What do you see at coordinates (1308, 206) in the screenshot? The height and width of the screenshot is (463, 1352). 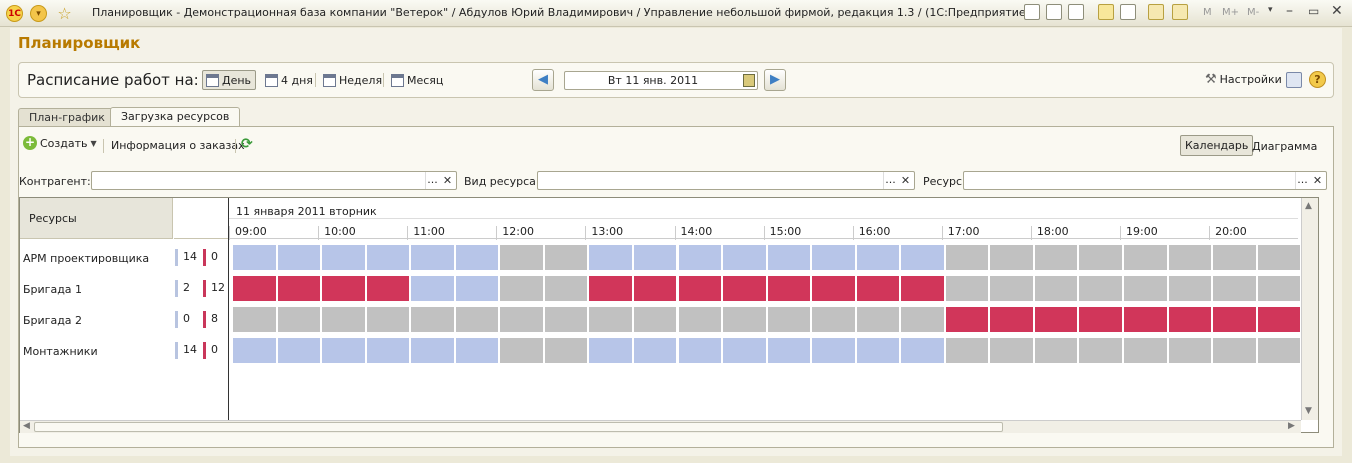 I see `scroll-up-icon: ▲` at bounding box center [1308, 206].